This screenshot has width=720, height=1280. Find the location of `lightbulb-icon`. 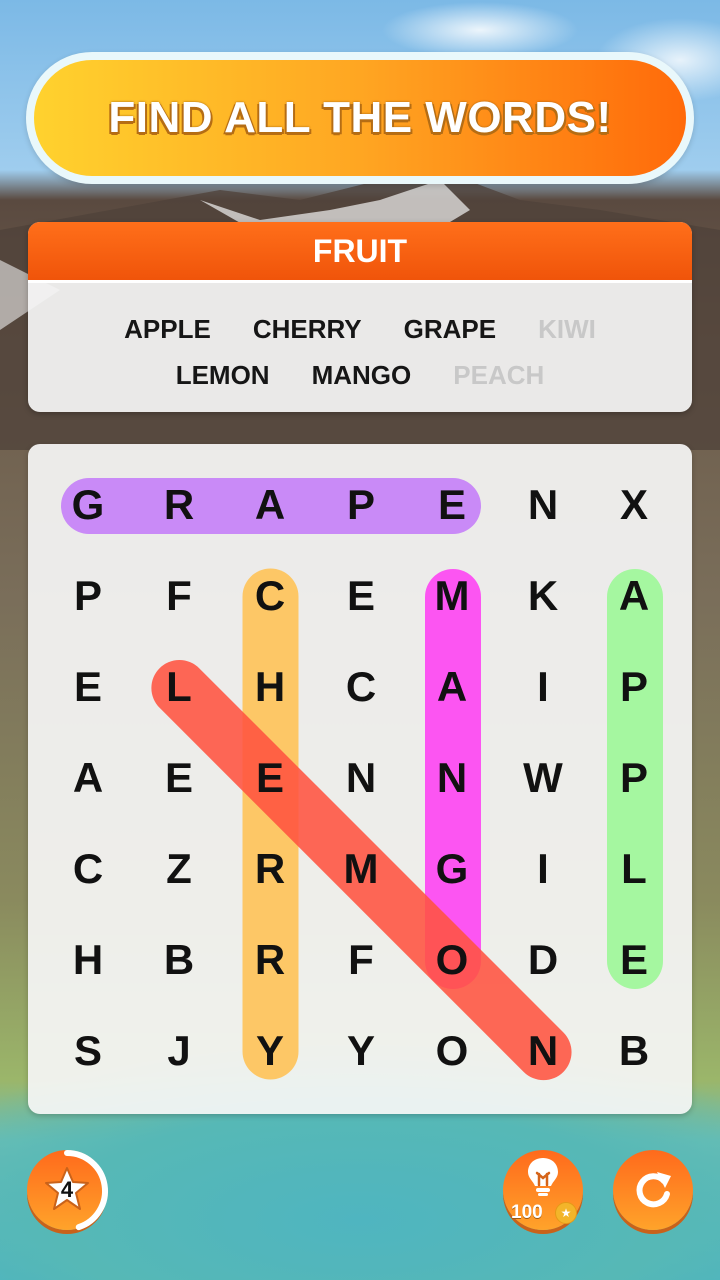

lightbulb-icon is located at coordinates (543, 1177).